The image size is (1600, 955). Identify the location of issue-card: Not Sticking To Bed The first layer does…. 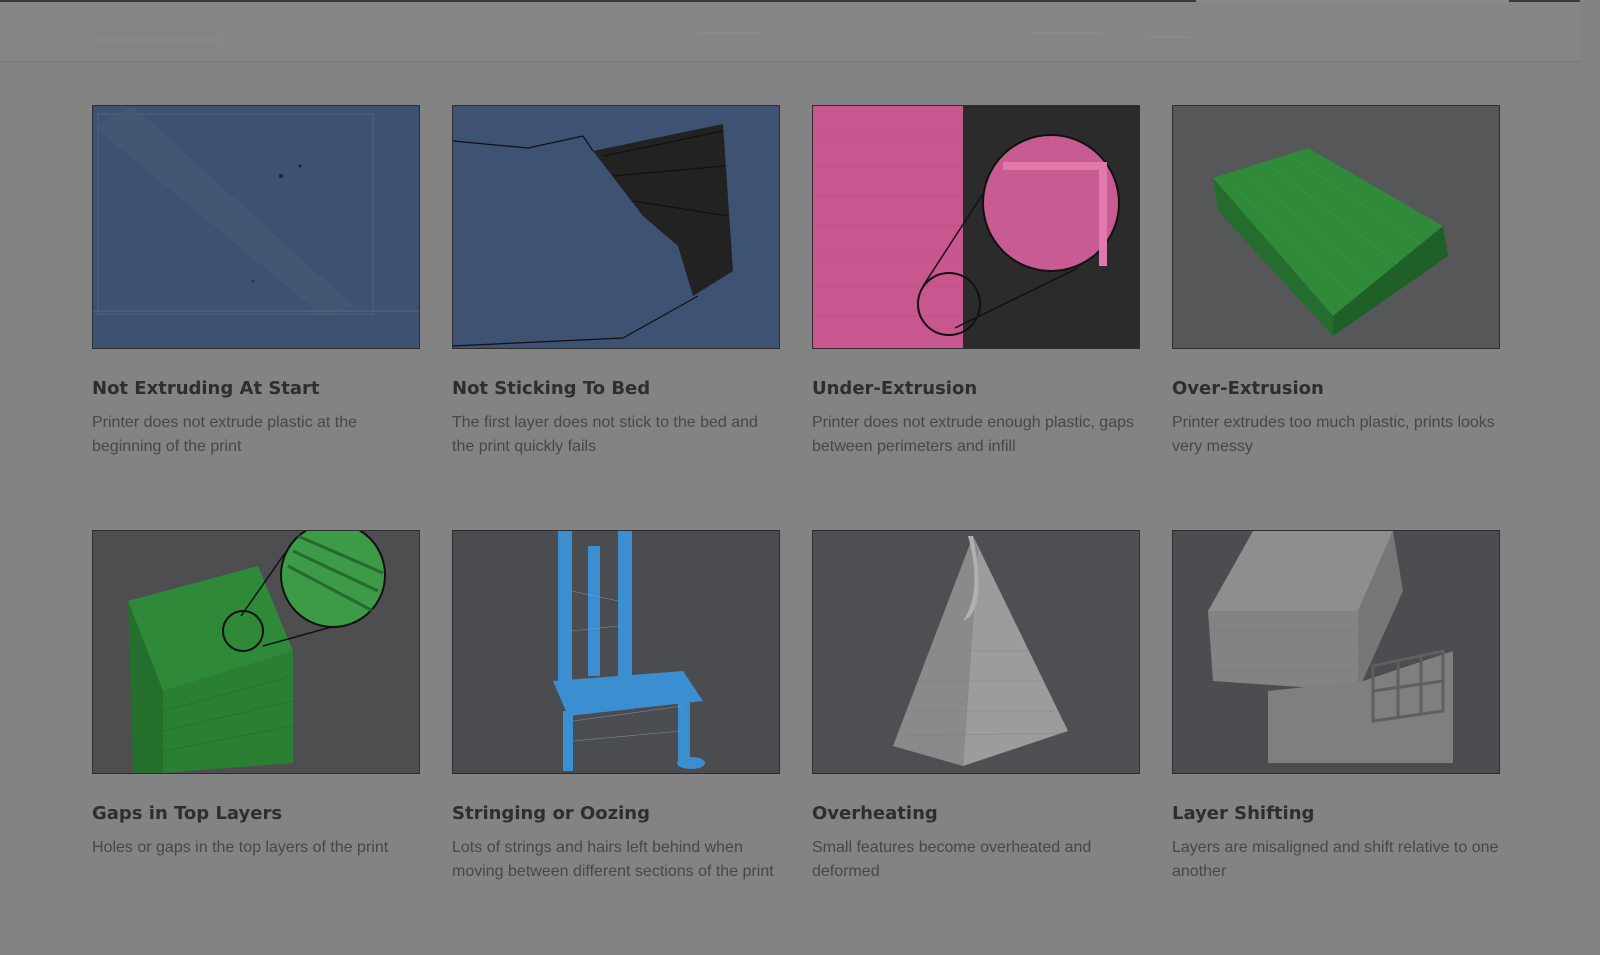
(616, 317).